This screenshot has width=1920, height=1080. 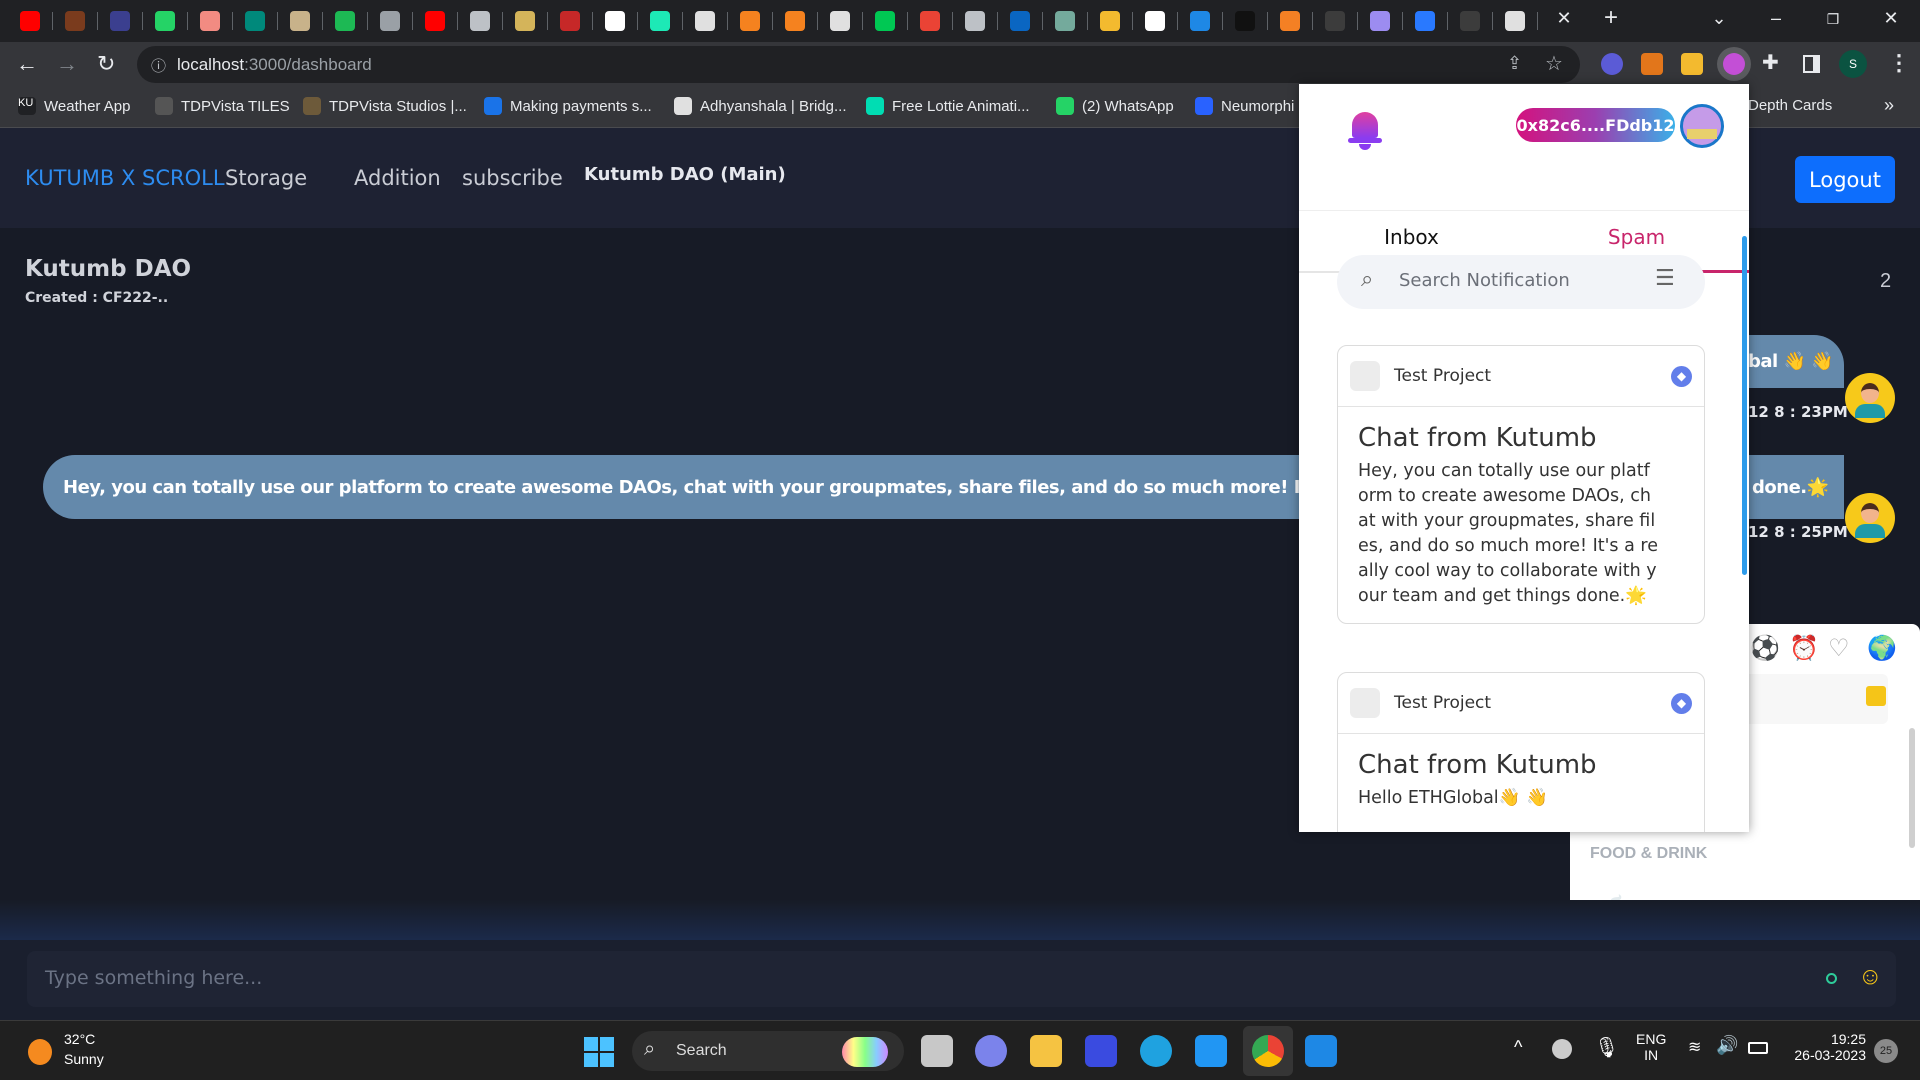 What do you see at coordinates (961, 979) in the screenshot?
I see `message-input: Type something here... ☺` at bounding box center [961, 979].